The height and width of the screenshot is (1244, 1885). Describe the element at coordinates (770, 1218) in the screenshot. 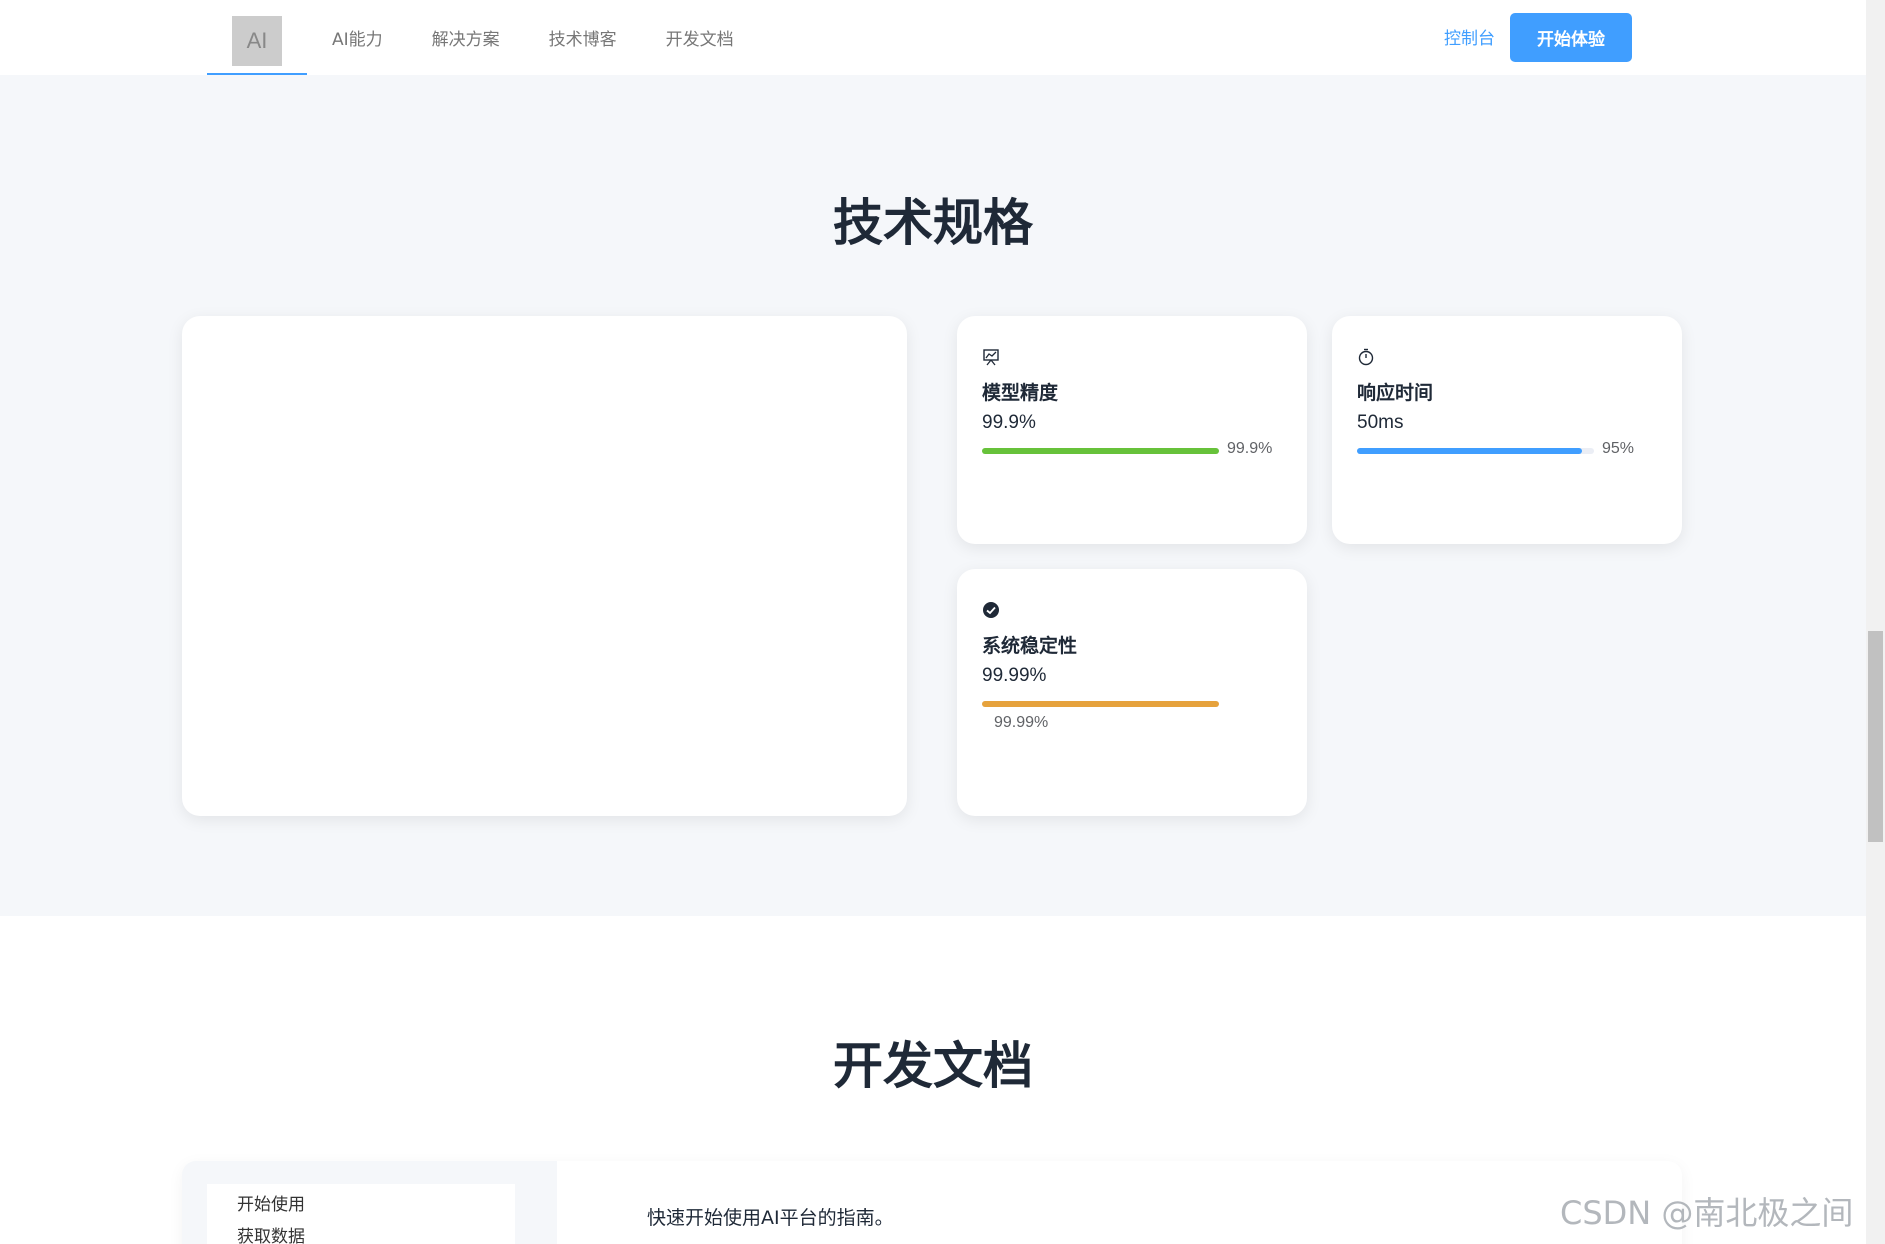

I see `docs-intro-text: 快速开始使用AI平台的指南。` at that location.